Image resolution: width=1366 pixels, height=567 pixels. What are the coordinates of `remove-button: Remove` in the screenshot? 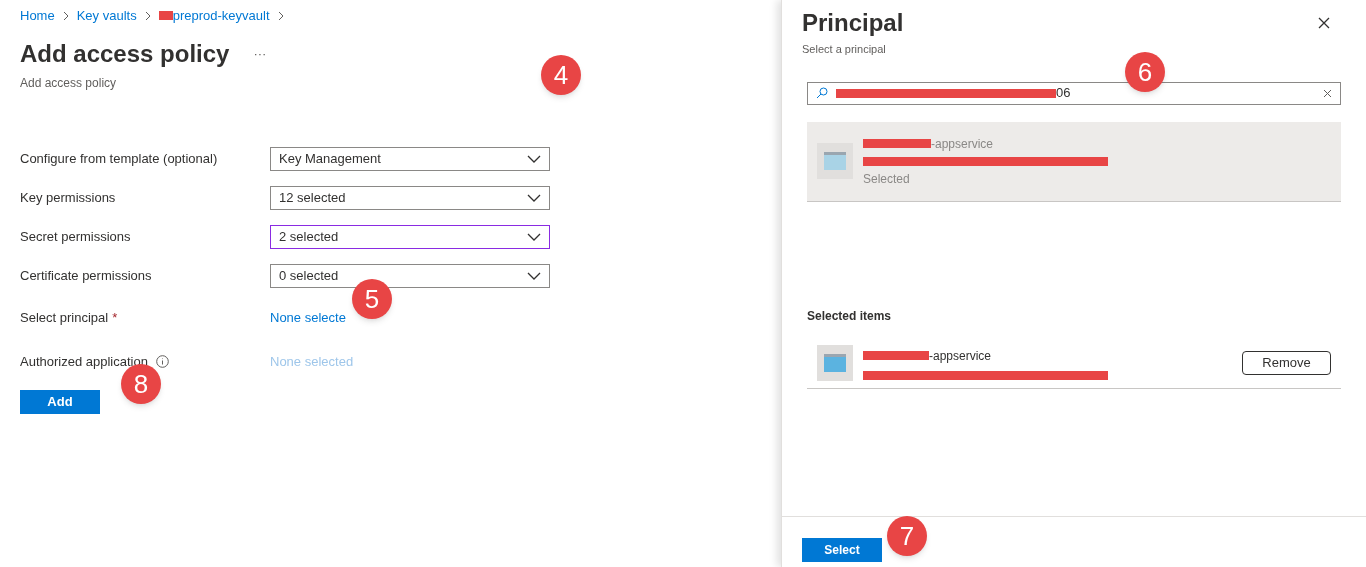 It's located at (1286, 363).